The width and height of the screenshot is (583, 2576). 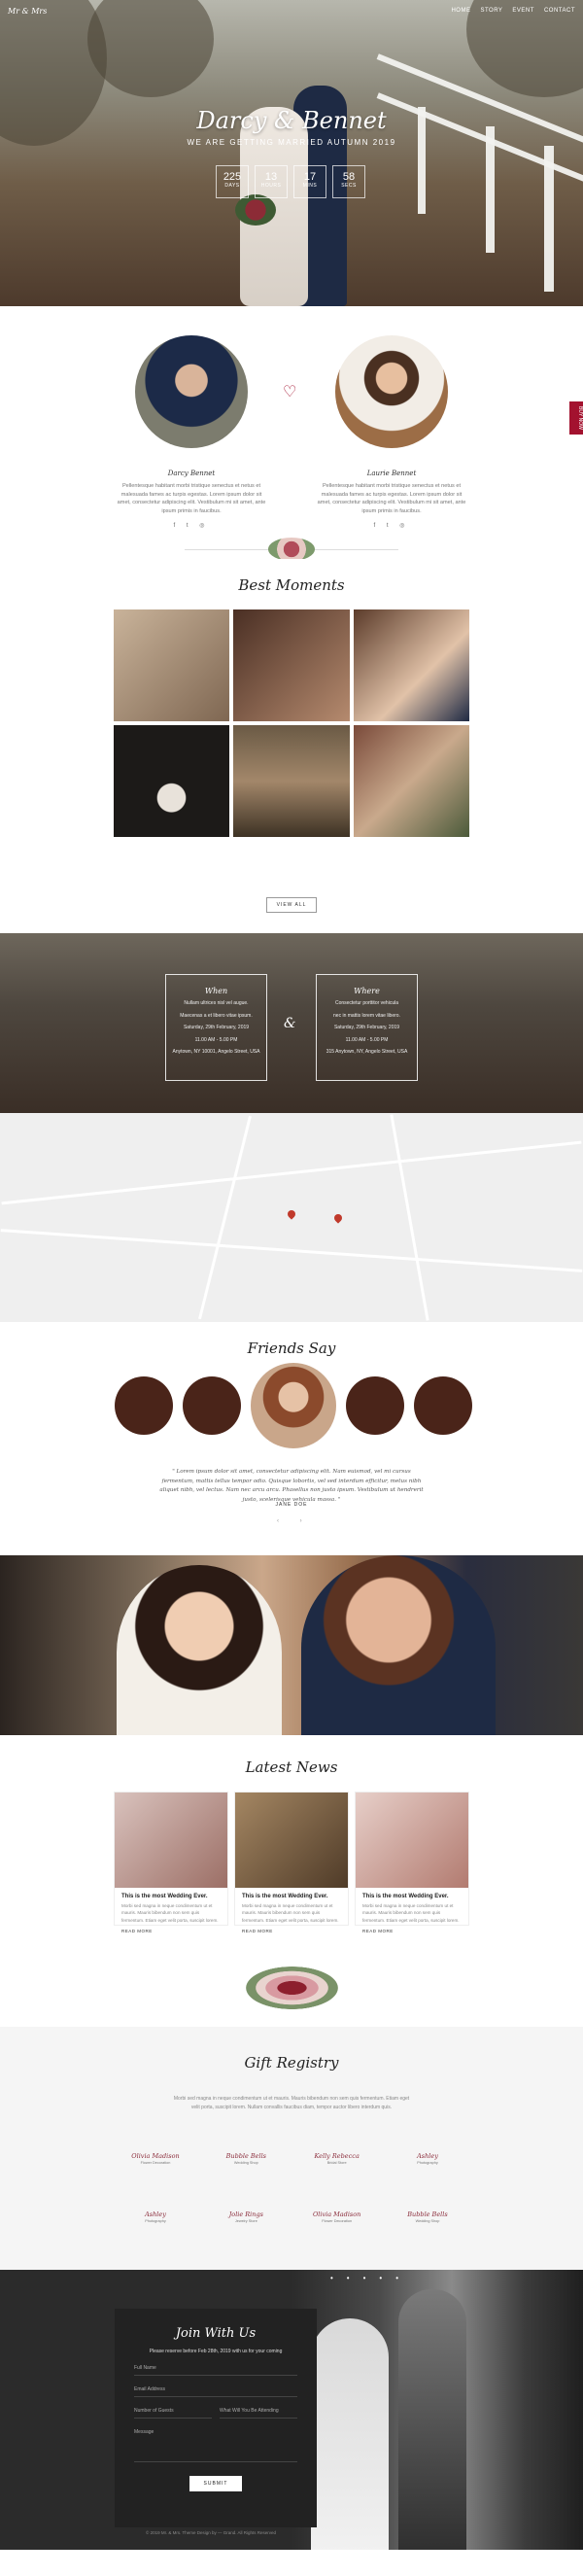 I want to click on nav-item-story: STORY, so click(x=491, y=11).